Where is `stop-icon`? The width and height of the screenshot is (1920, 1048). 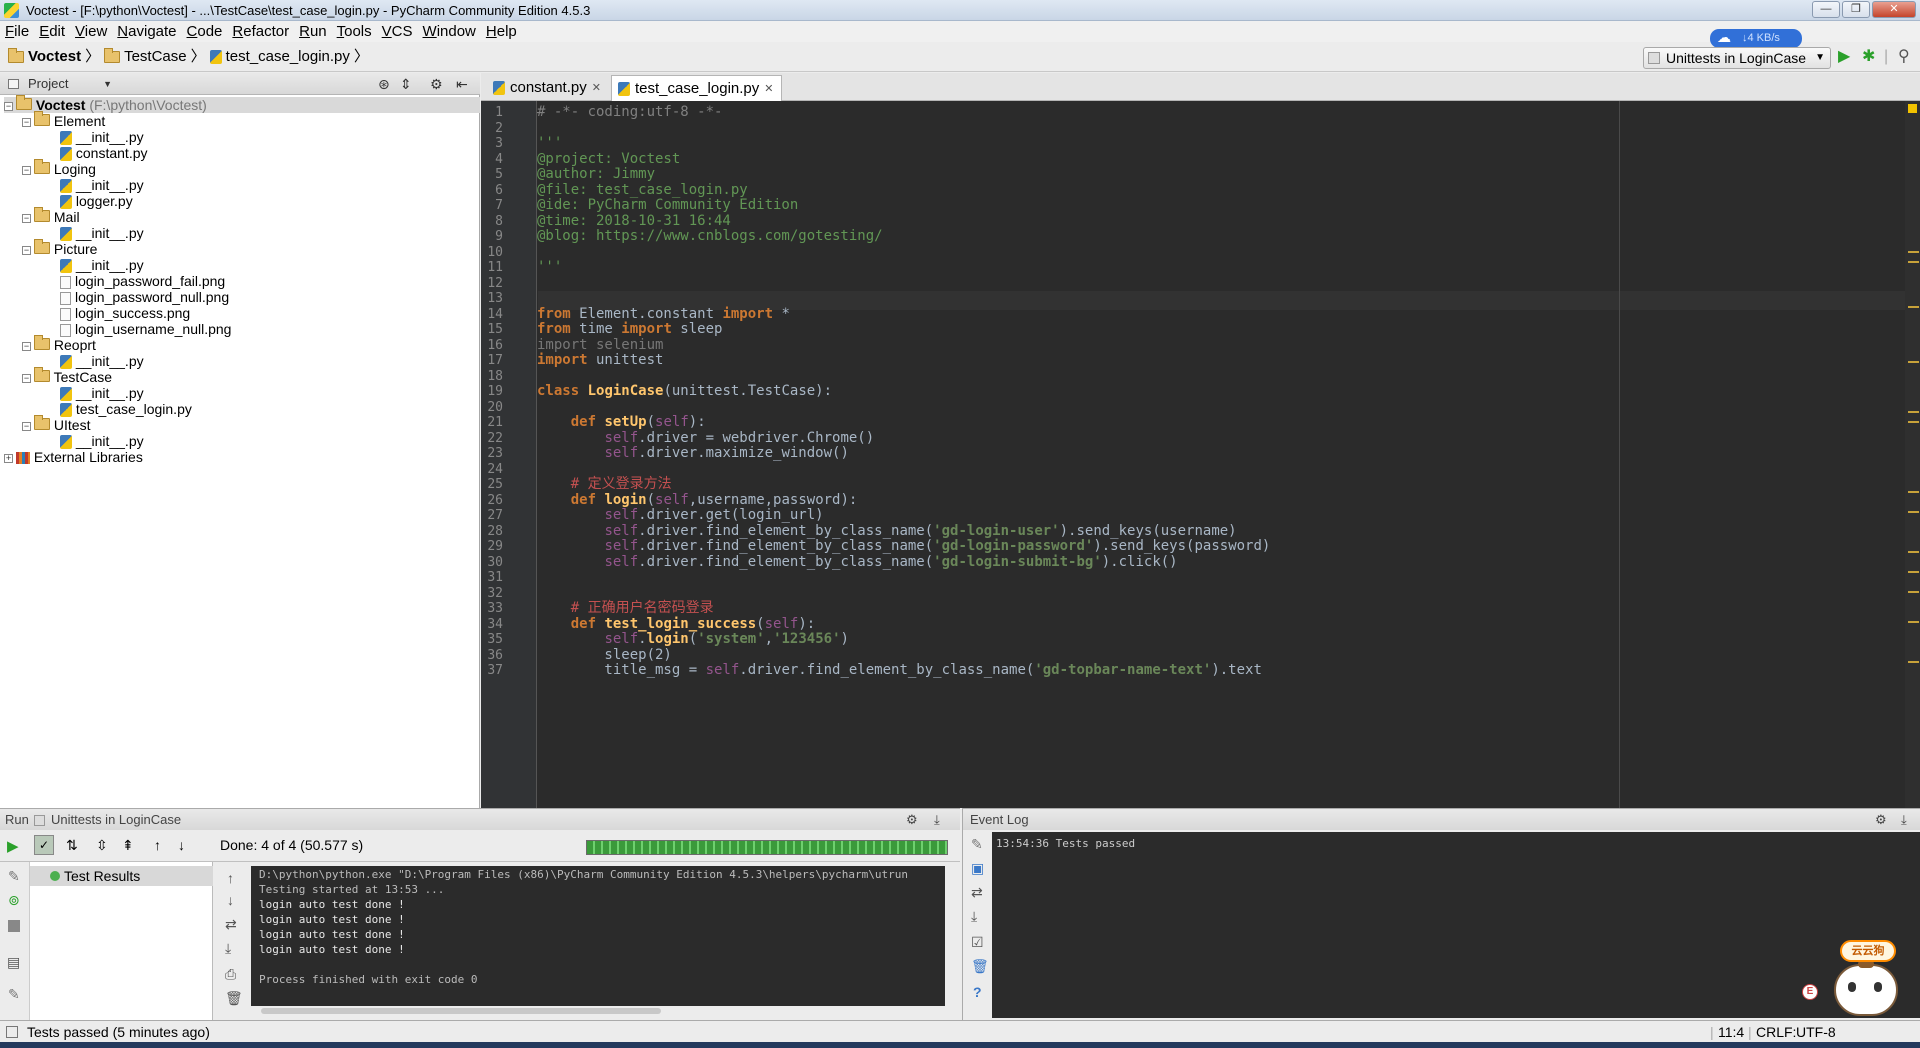
stop-icon is located at coordinates (14, 926).